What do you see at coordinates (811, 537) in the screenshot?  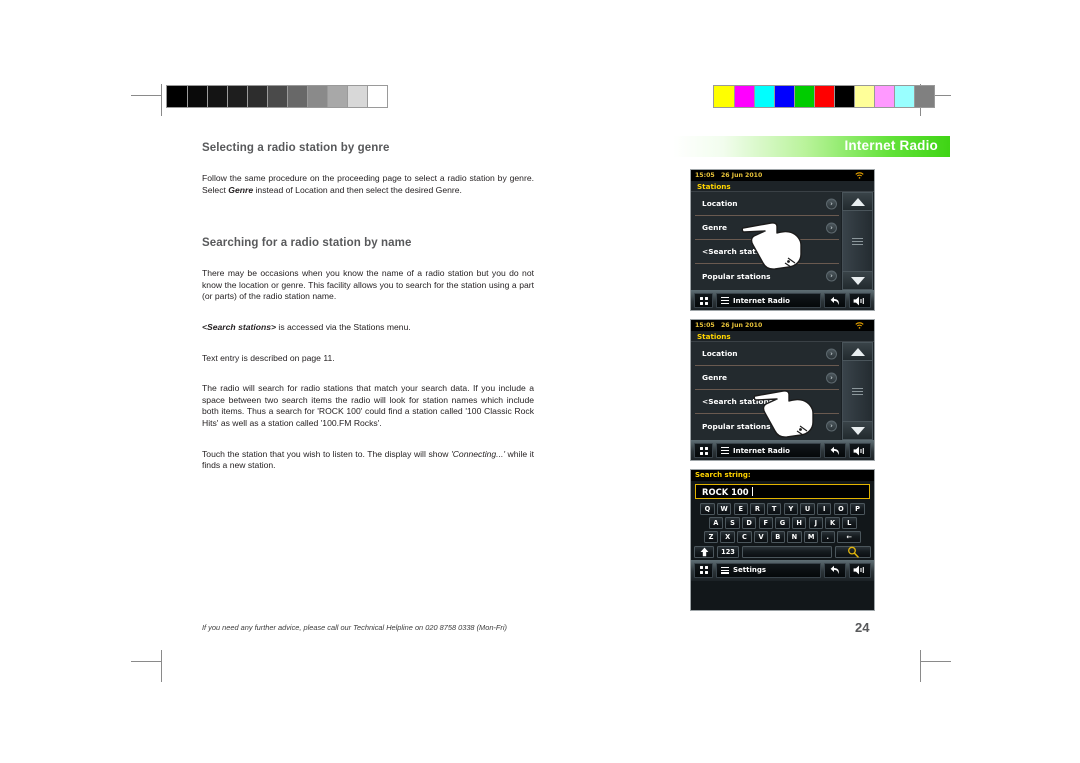 I see `key-m: M` at bounding box center [811, 537].